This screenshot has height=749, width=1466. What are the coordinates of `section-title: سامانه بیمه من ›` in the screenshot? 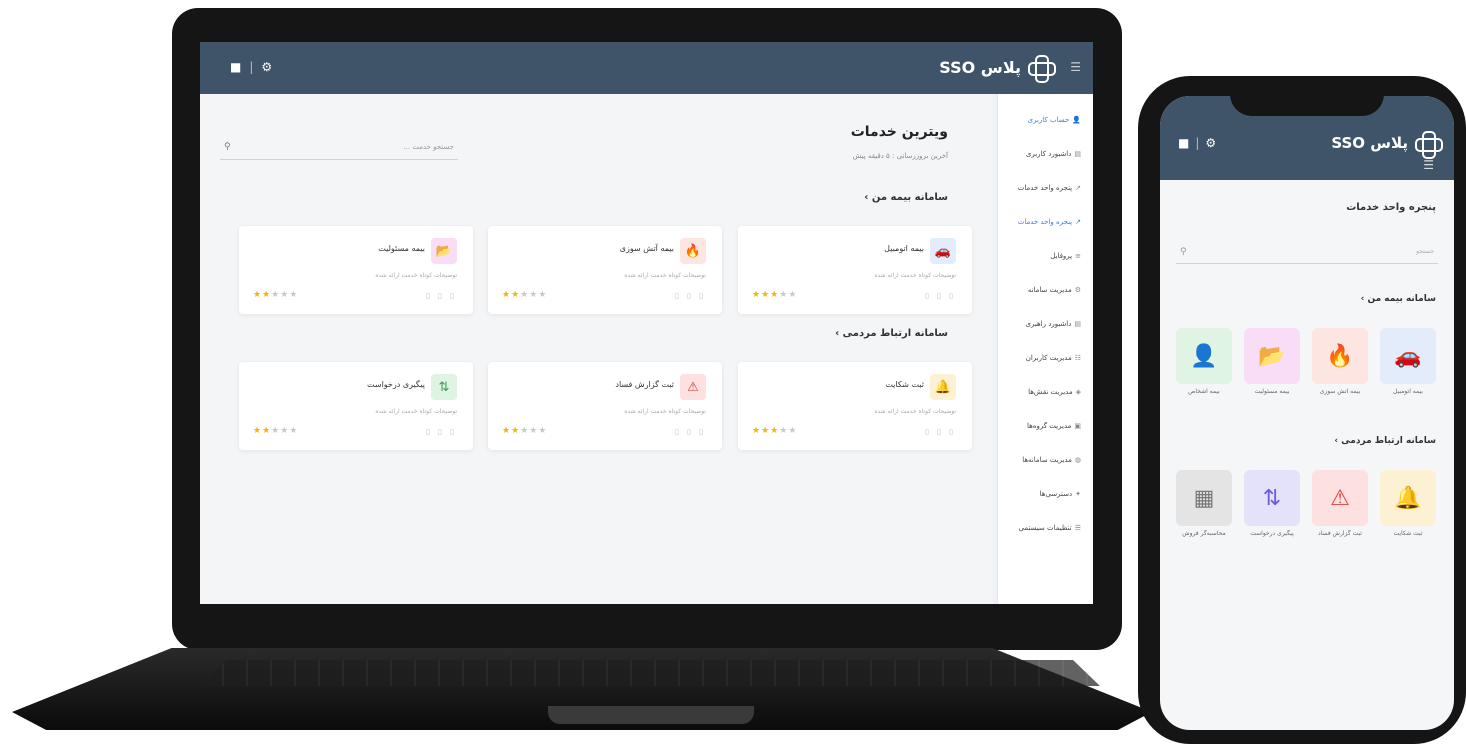 It's located at (906, 197).